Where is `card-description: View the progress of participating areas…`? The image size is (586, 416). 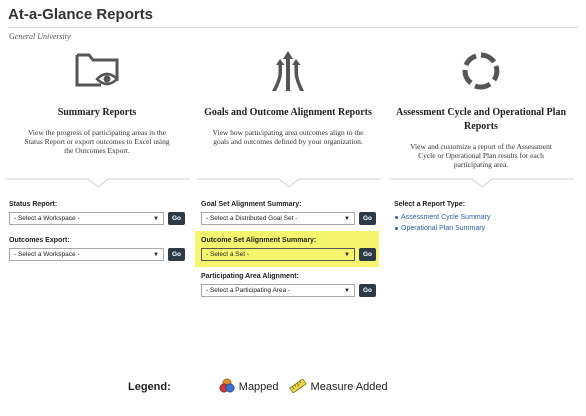 card-description: View the progress of participating areas… is located at coordinates (97, 141).